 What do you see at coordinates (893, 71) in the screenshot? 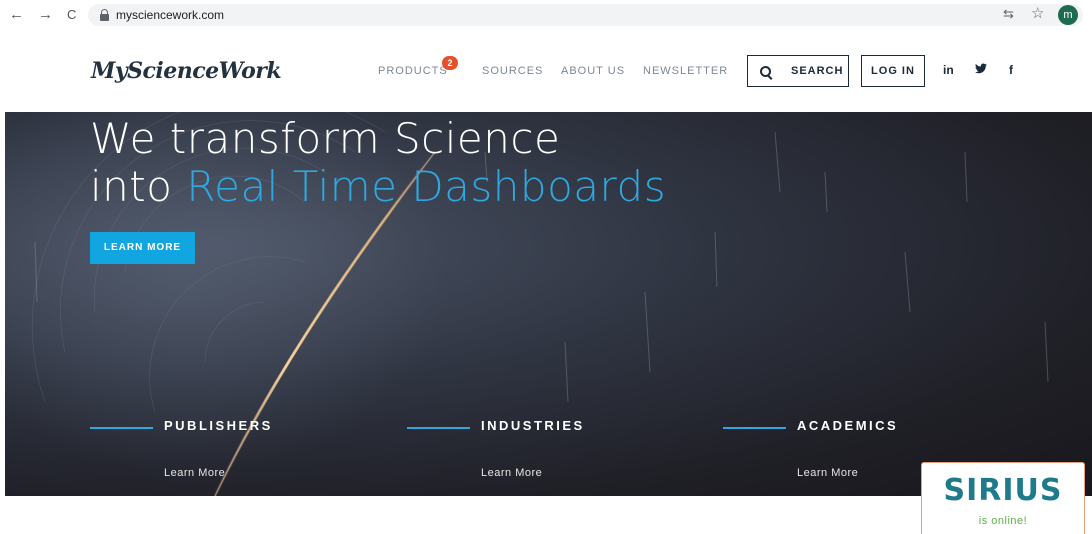
I see `login-button: LOG IN` at bounding box center [893, 71].